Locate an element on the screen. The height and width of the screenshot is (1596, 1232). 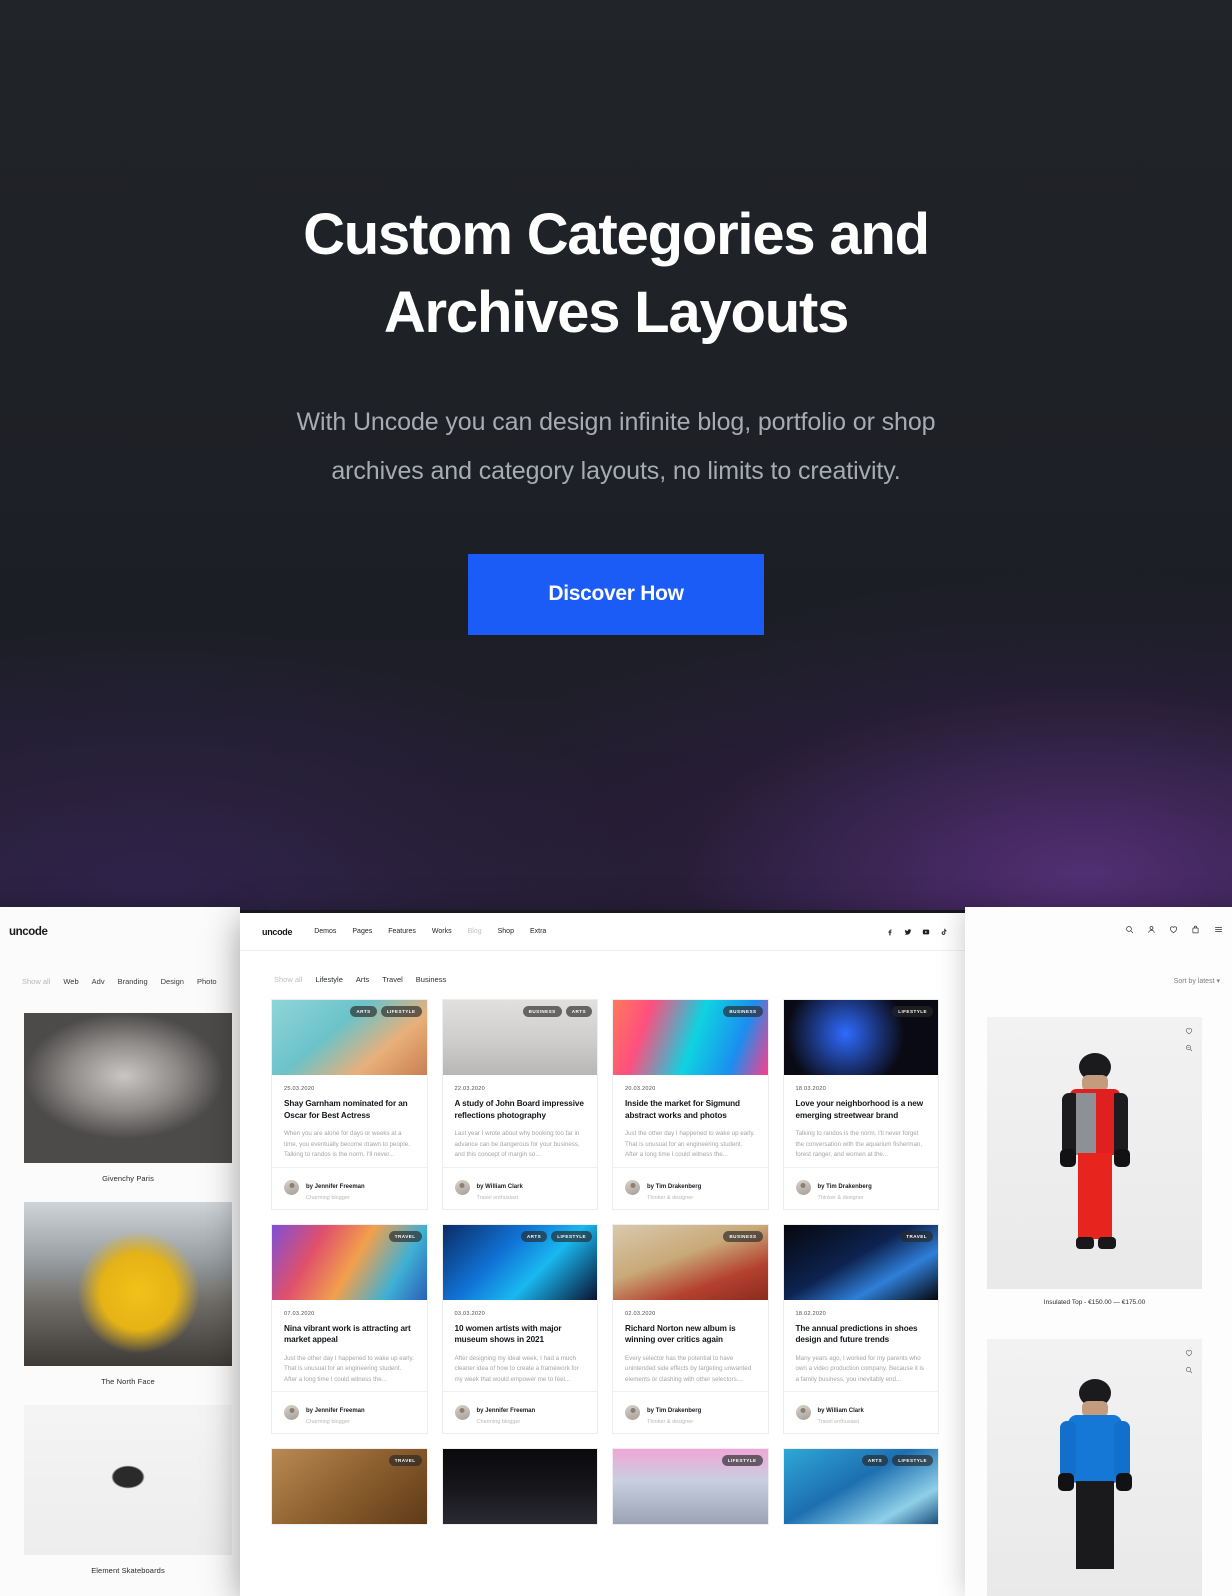
portfolio-filter-bar: Show all Web Adv Branding Design Photo is located at coordinates (119, 981).